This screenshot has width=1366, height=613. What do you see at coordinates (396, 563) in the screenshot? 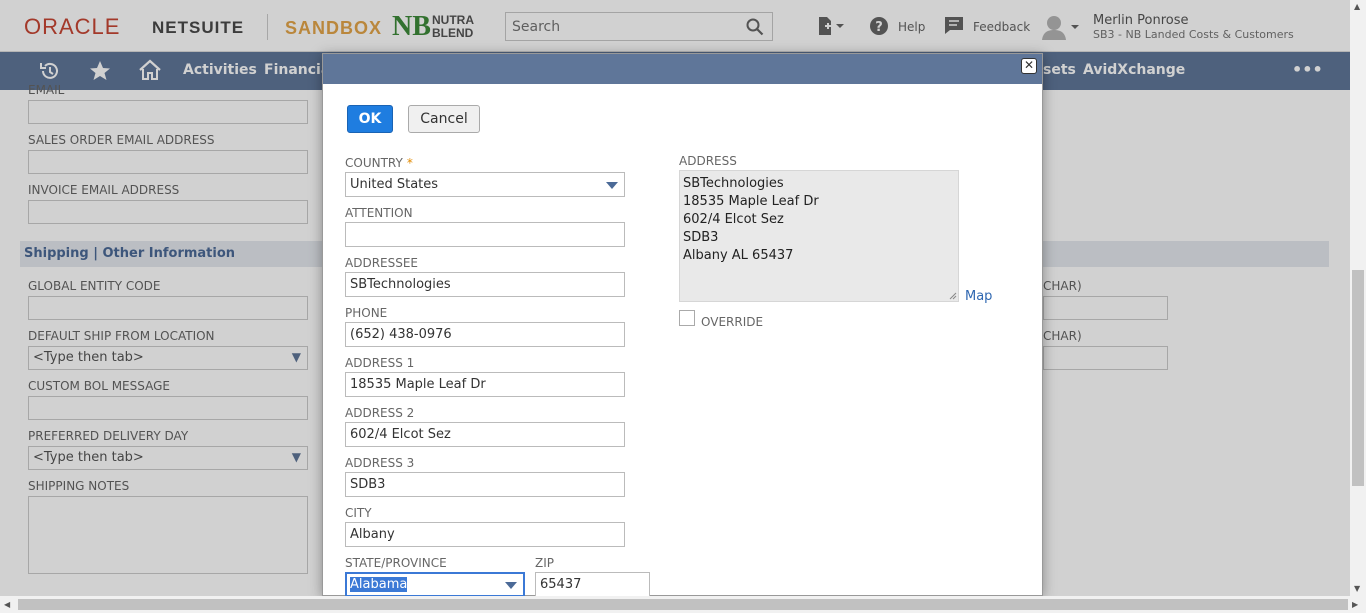
I see `state-label: STATE/PROVINCE` at bounding box center [396, 563].